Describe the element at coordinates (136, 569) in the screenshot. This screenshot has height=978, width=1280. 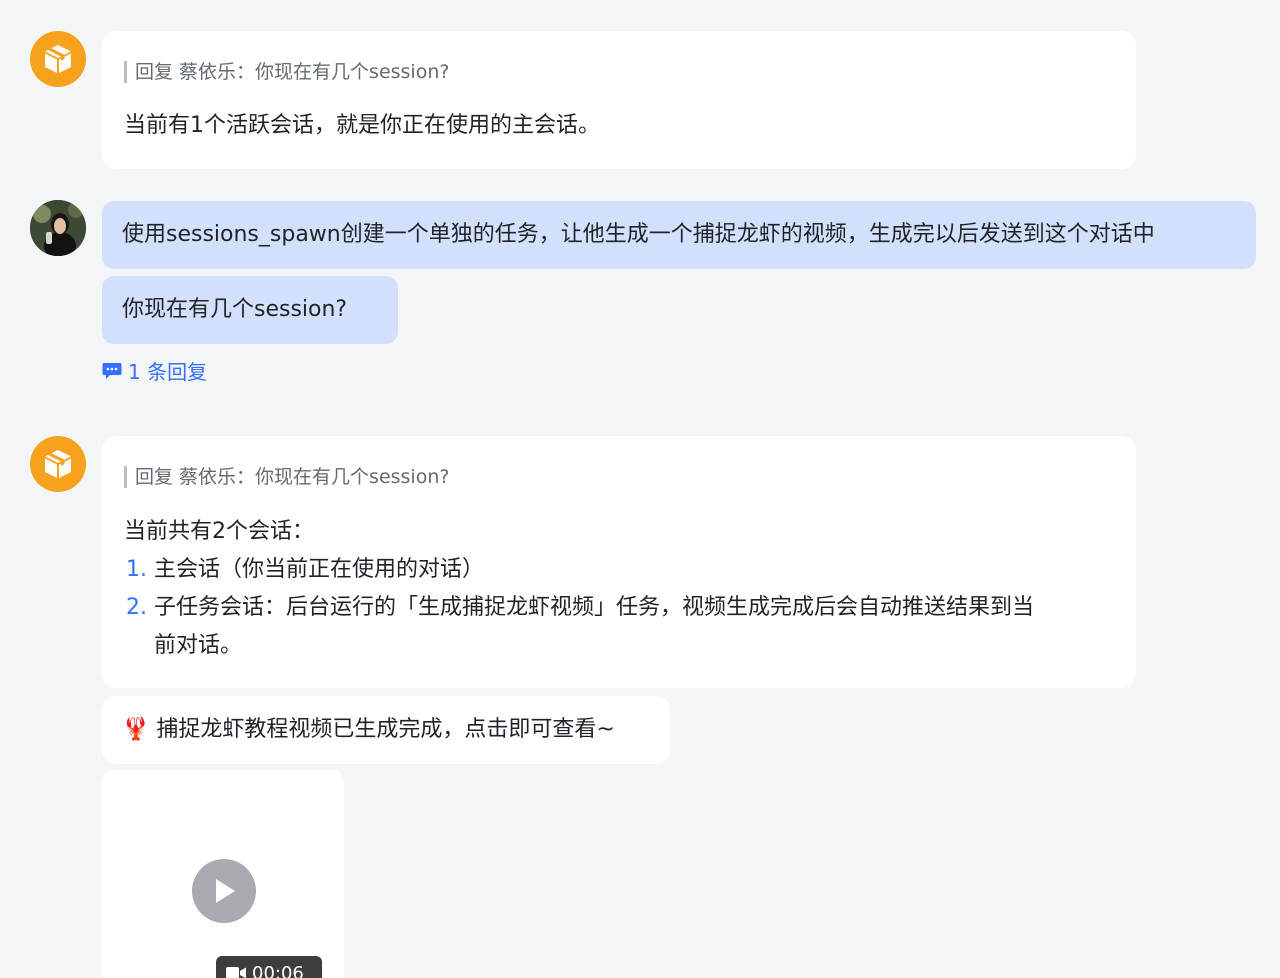
I see `list-number: 1.` at that location.